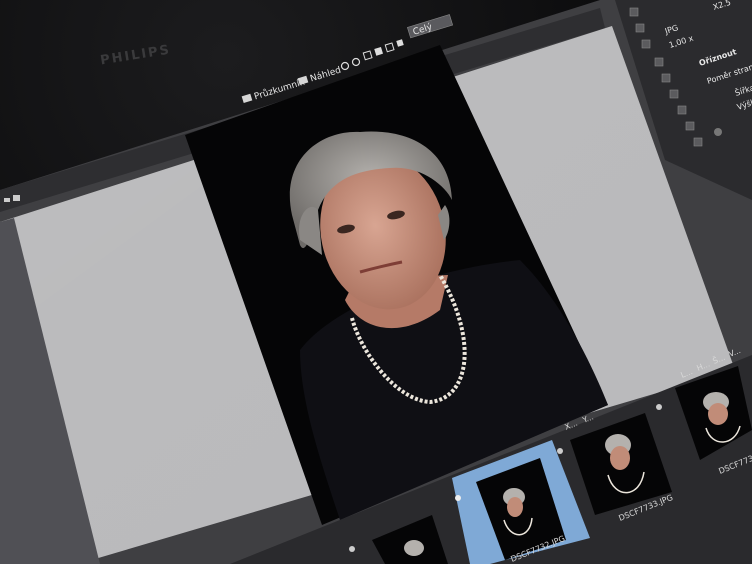 This screenshot has height=564, width=752. What do you see at coordinates (378, 51) in the screenshot?
I see `grid-icon` at bounding box center [378, 51].